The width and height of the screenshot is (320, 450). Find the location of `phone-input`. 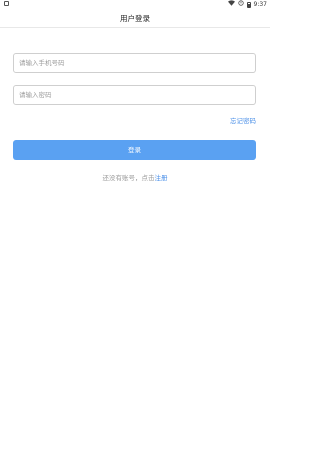

phone-input is located at coordinates (134, 63).